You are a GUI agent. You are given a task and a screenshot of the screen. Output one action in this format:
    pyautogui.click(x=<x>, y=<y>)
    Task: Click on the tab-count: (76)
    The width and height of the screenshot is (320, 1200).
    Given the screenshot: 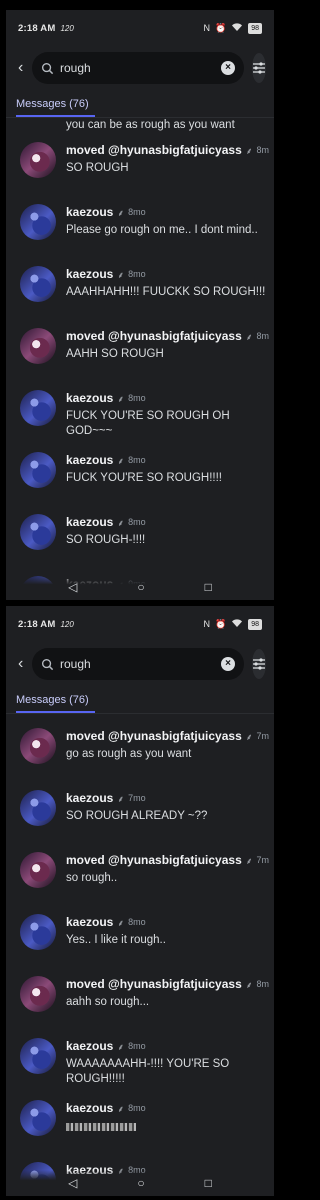 What is the action you would take?
    pyautogui.click(x=79, y=104)
    